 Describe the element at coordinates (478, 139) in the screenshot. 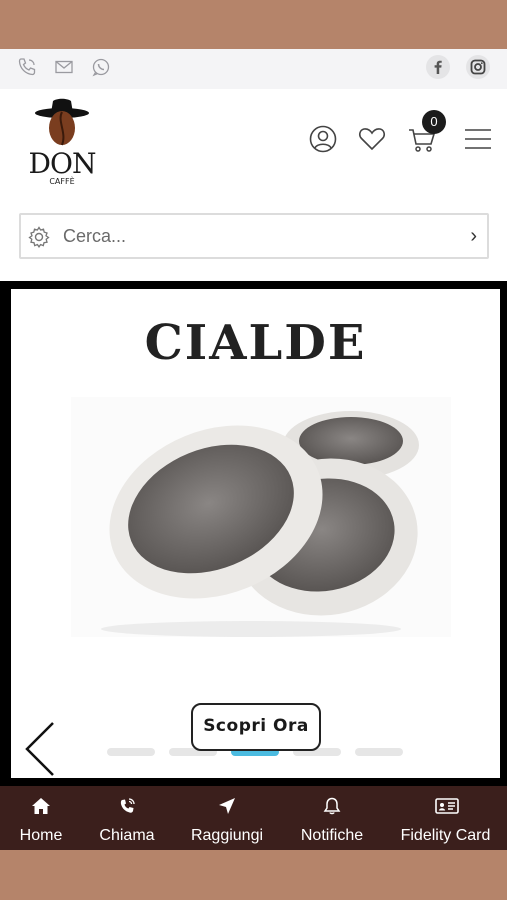

I see `menu-icon` at that location.